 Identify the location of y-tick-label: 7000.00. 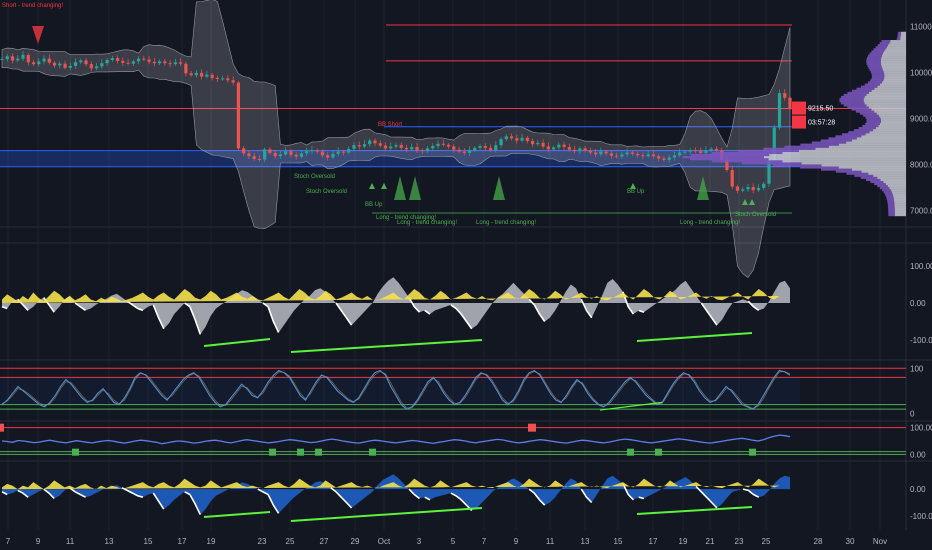
(921, 210).